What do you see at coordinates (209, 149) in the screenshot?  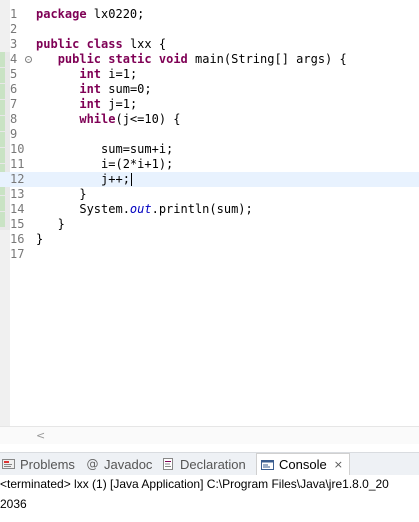 I see `code-line: 10 sum=sum+i;` at bounding box center [209, 149].